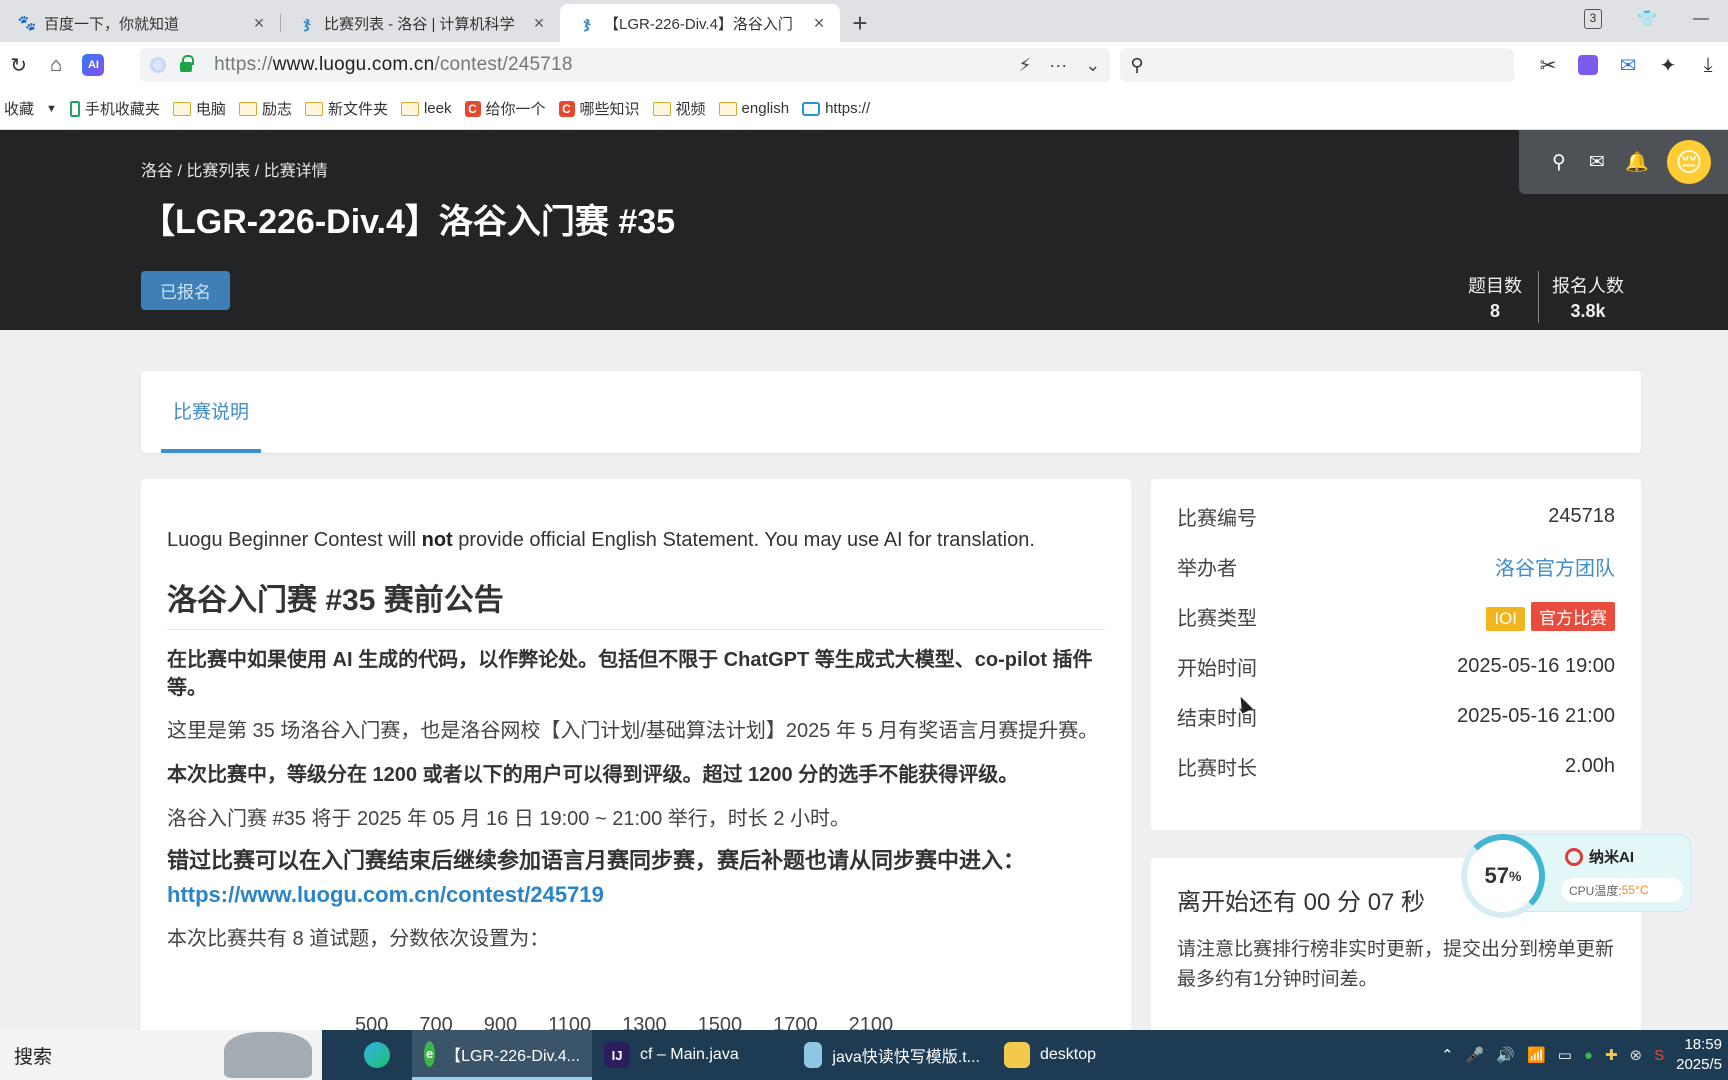 This screenshot has height=1080, width=1728. I want to click on download-icon: ⤓, so click(1708, 65).